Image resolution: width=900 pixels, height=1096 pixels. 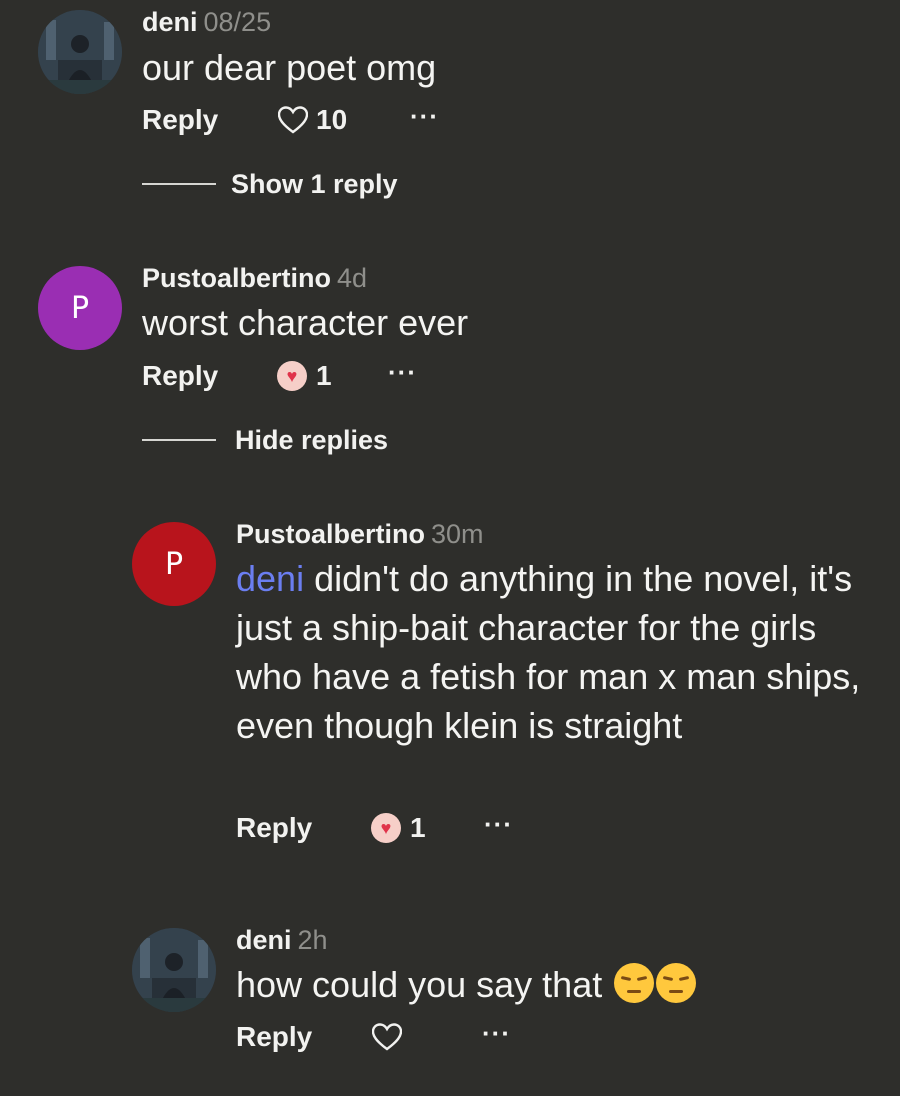 I want to click on hide-replies-toggle: Hide replies, so click(x=292, y=440).